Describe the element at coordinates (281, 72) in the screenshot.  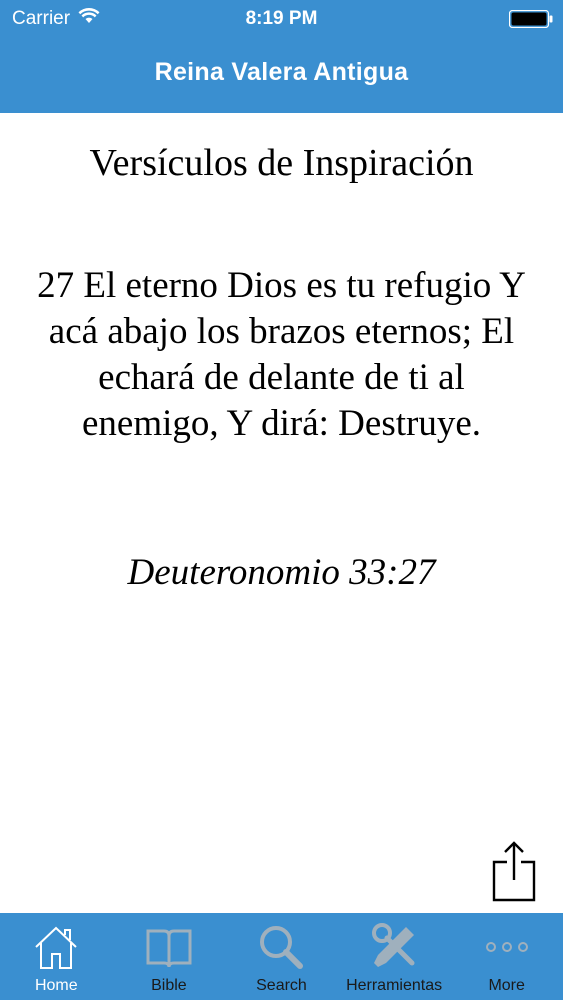
I see `nav-title: Reina Valera Antigua` at that location.